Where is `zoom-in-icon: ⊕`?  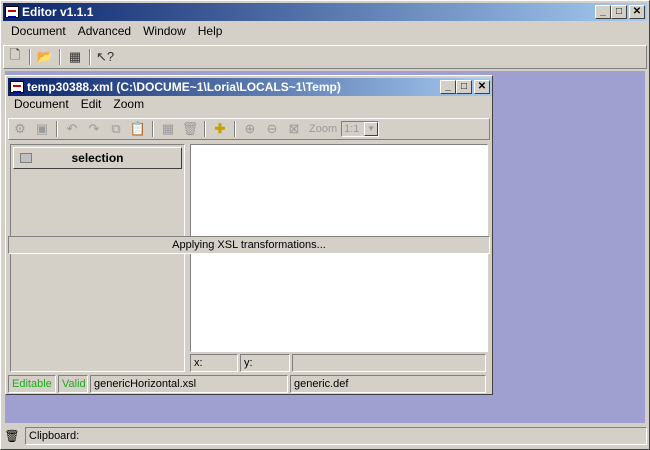
zoom-in-icon: ⊕ is located at coordinates (250, 129).